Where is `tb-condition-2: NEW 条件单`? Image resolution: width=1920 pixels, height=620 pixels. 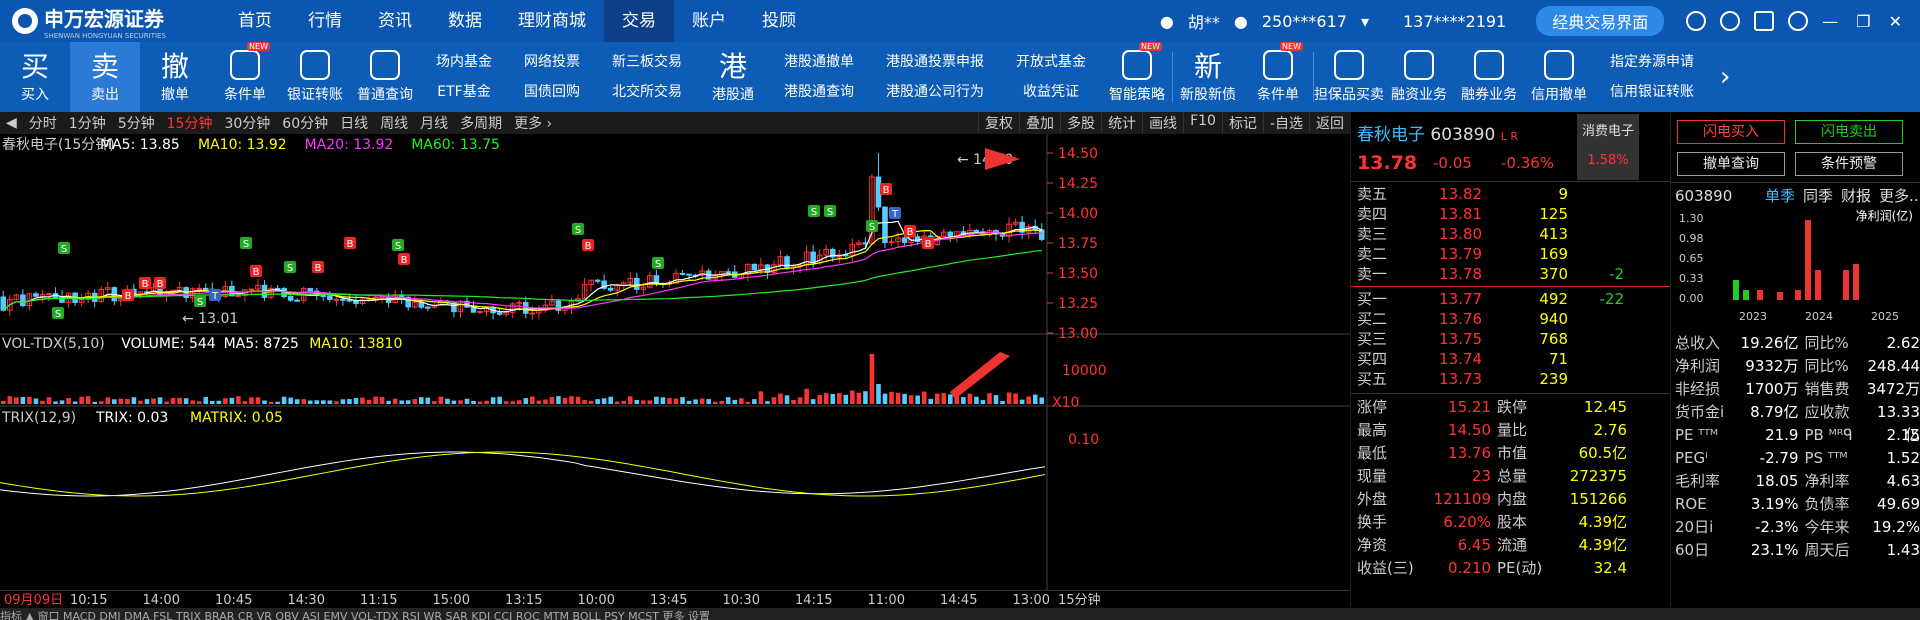
tb-condition-2: NEW 条件单 is located at coordinates (1278, 77).